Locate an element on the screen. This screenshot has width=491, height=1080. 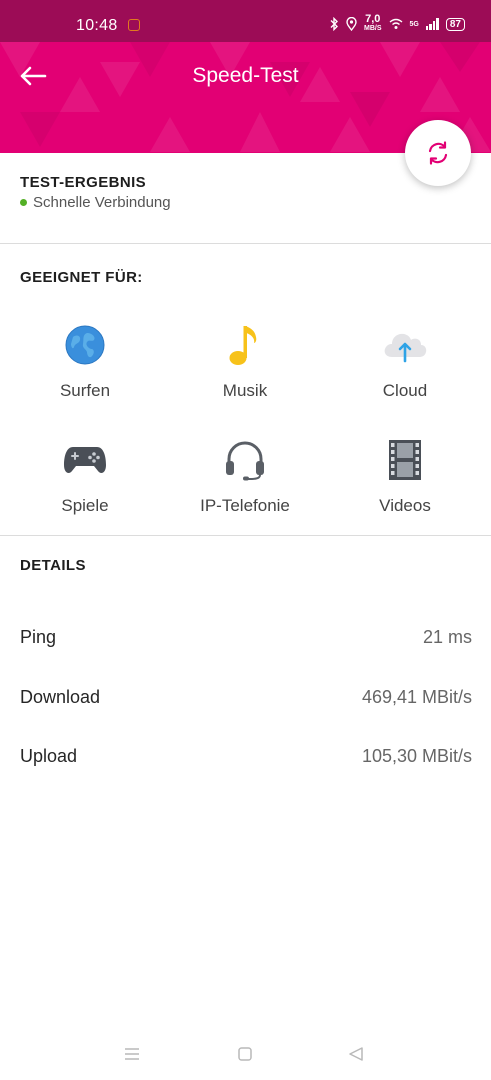
result-title: TEST-ERGEBNIS is located at coordinates (83, 182).